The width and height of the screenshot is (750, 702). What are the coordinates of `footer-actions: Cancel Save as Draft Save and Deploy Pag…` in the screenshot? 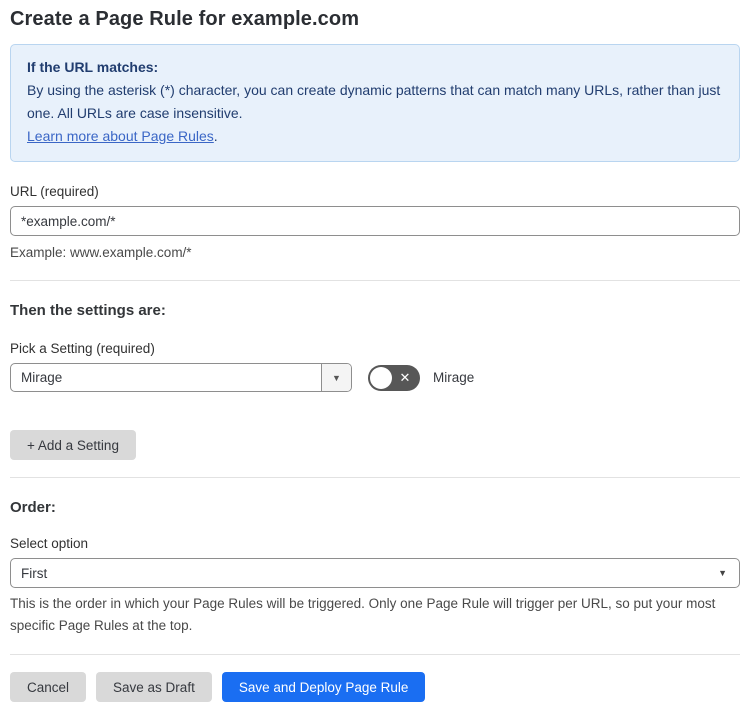 It's located at (375, 687).